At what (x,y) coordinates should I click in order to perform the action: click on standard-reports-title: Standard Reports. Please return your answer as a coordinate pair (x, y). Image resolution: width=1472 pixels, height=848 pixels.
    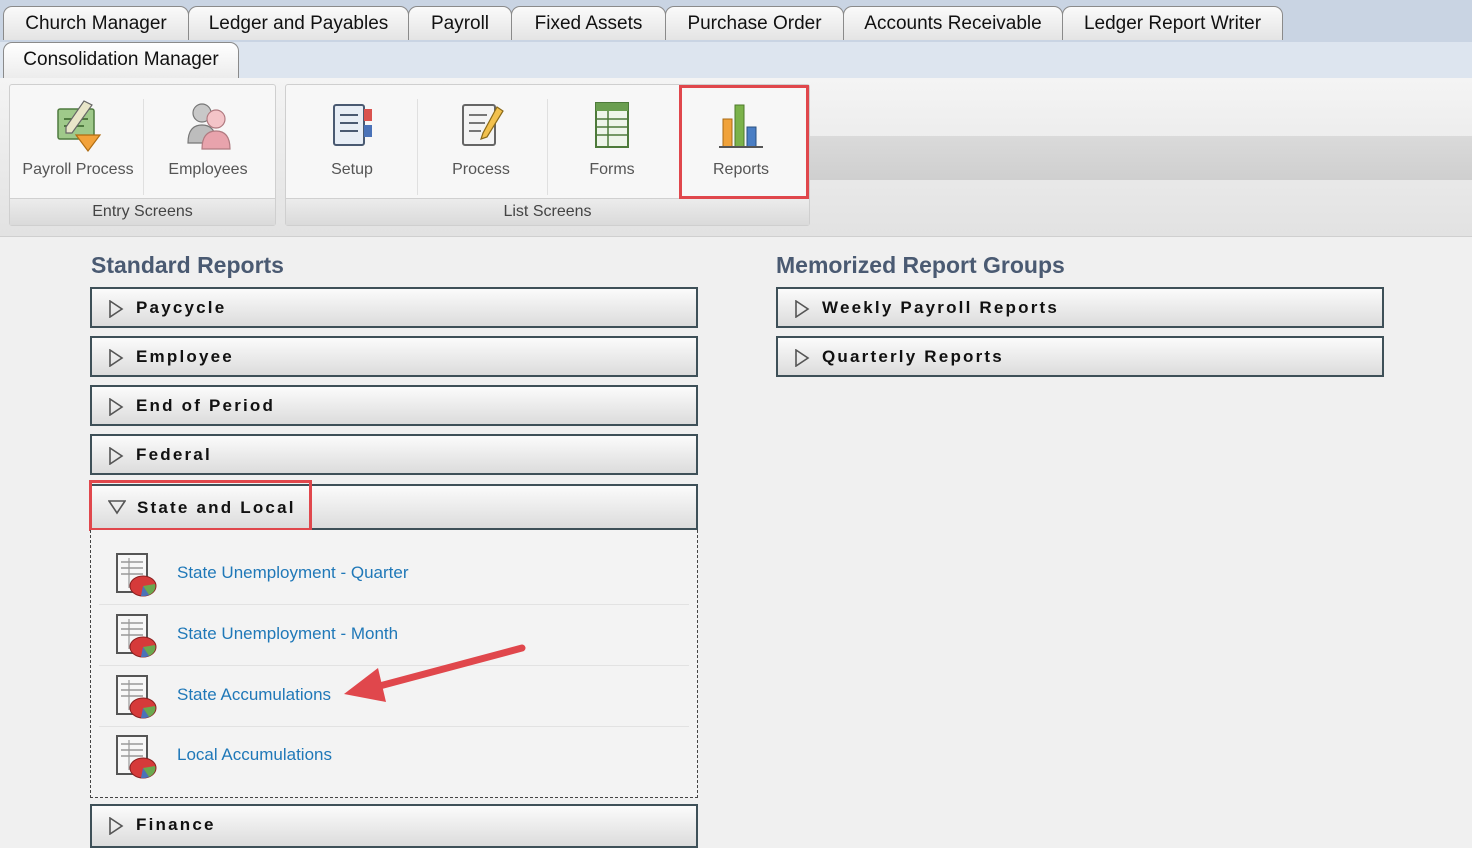
    Looking at the image, I should click on (187, 265).